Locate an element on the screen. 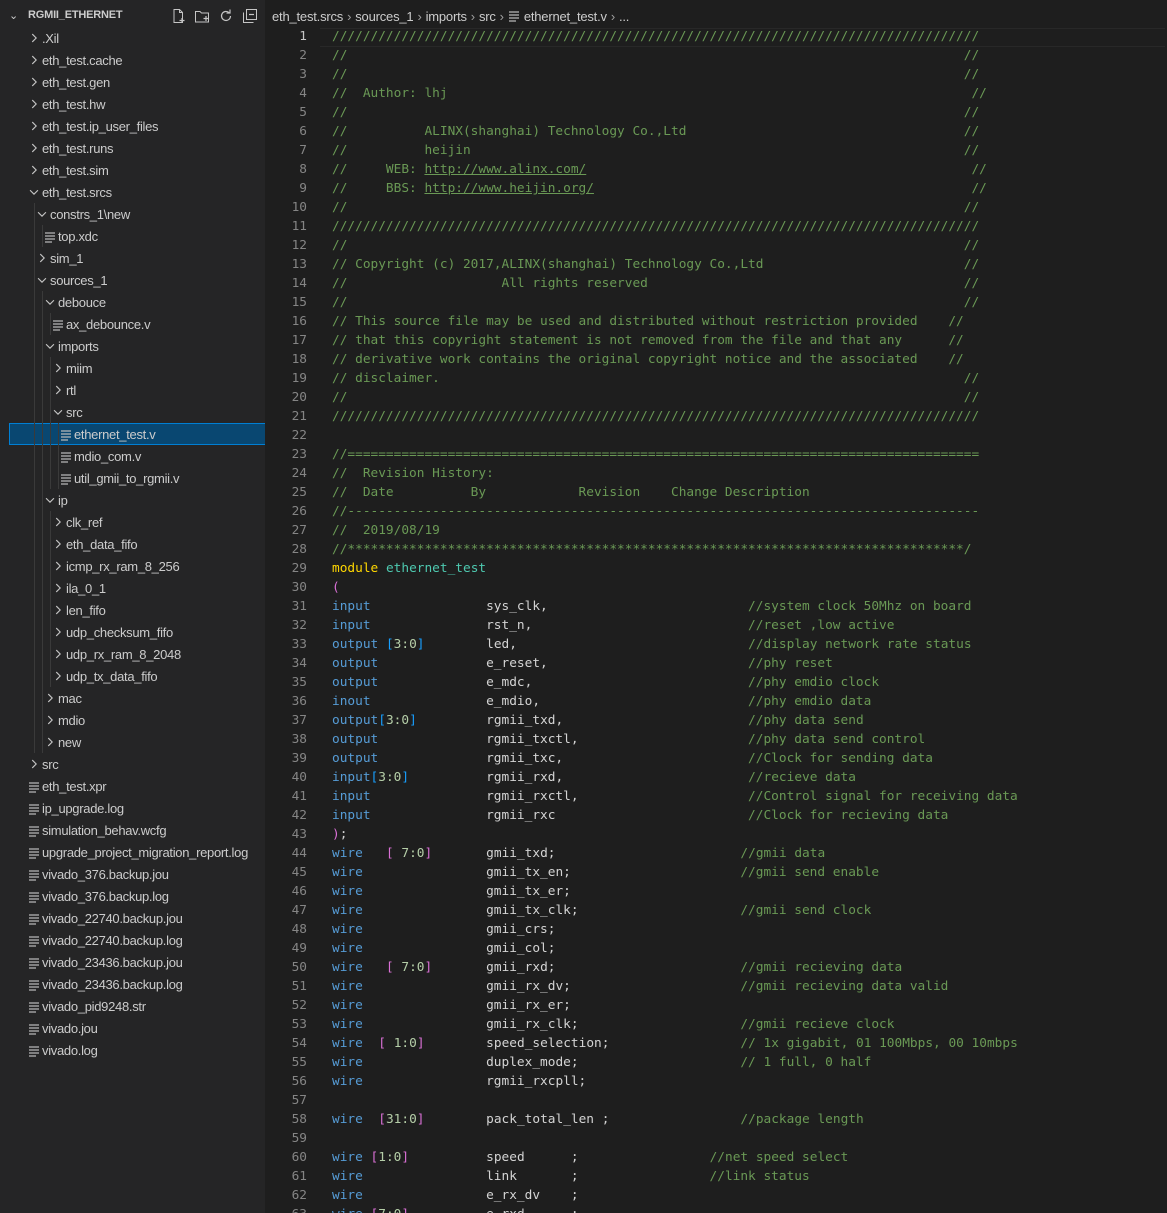 The image size is (1167, 1213). tree-file: vivado_22740.backup.log is located at coordinates (132, 940).